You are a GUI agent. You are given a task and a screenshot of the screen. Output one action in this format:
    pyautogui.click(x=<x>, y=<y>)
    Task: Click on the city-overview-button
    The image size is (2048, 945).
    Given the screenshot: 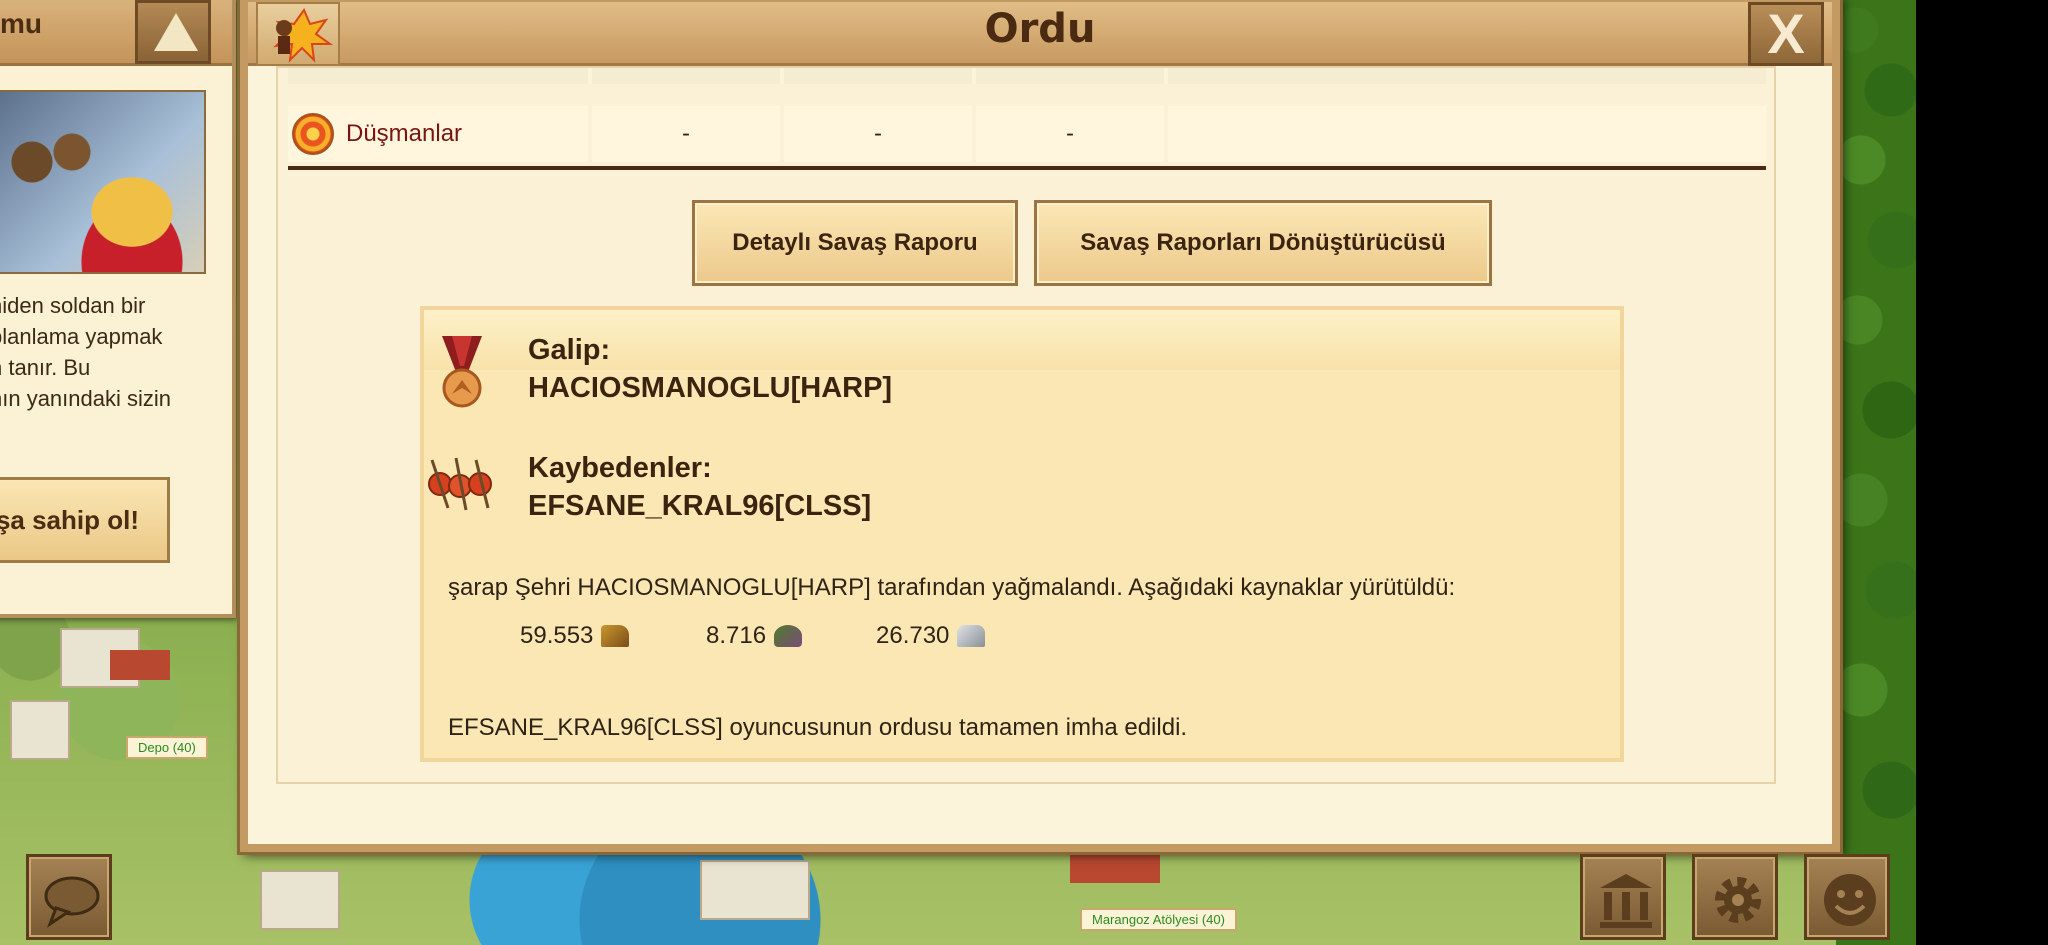 What is the action you would take?
    pyautogui.click(x=1623, y=897)
    